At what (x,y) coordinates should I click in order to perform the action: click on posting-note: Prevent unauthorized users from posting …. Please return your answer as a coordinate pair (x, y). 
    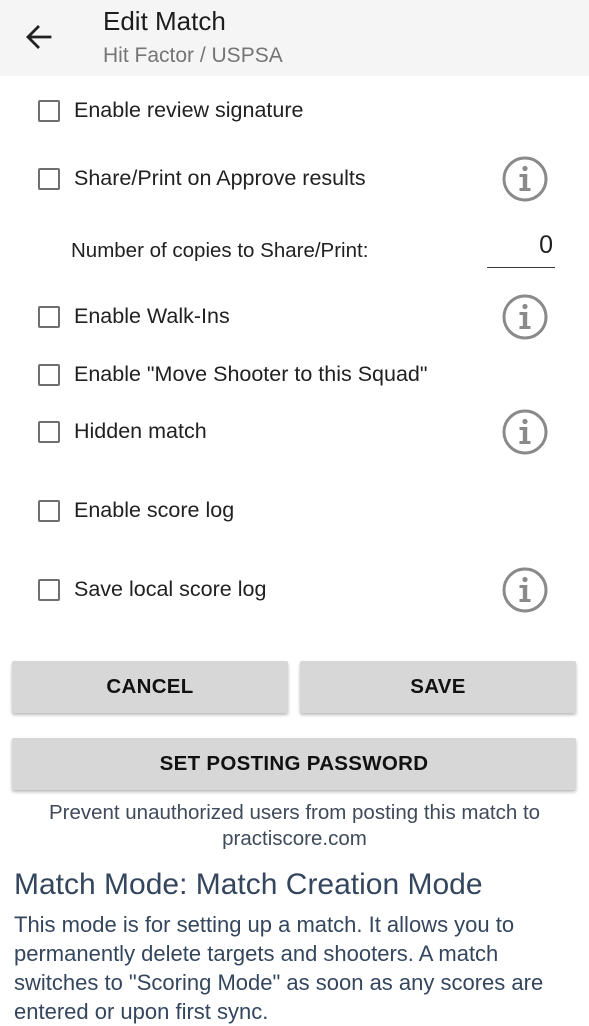
    Looking at the image, I should click on (294, 825).